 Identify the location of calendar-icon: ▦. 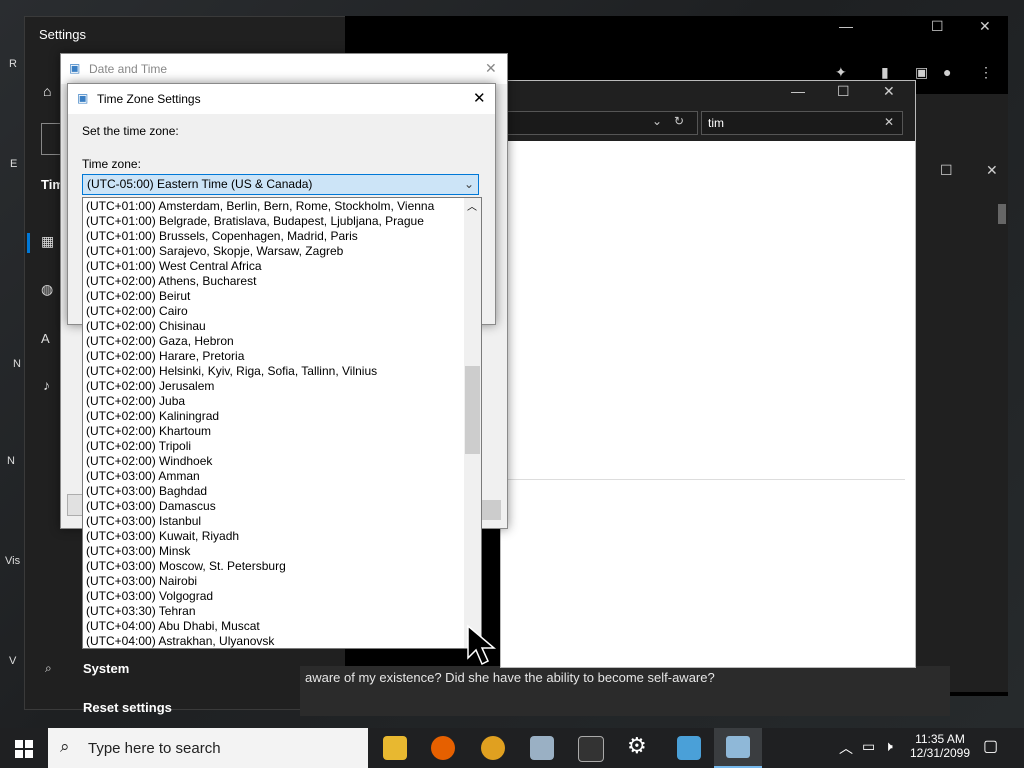
(47, 241).